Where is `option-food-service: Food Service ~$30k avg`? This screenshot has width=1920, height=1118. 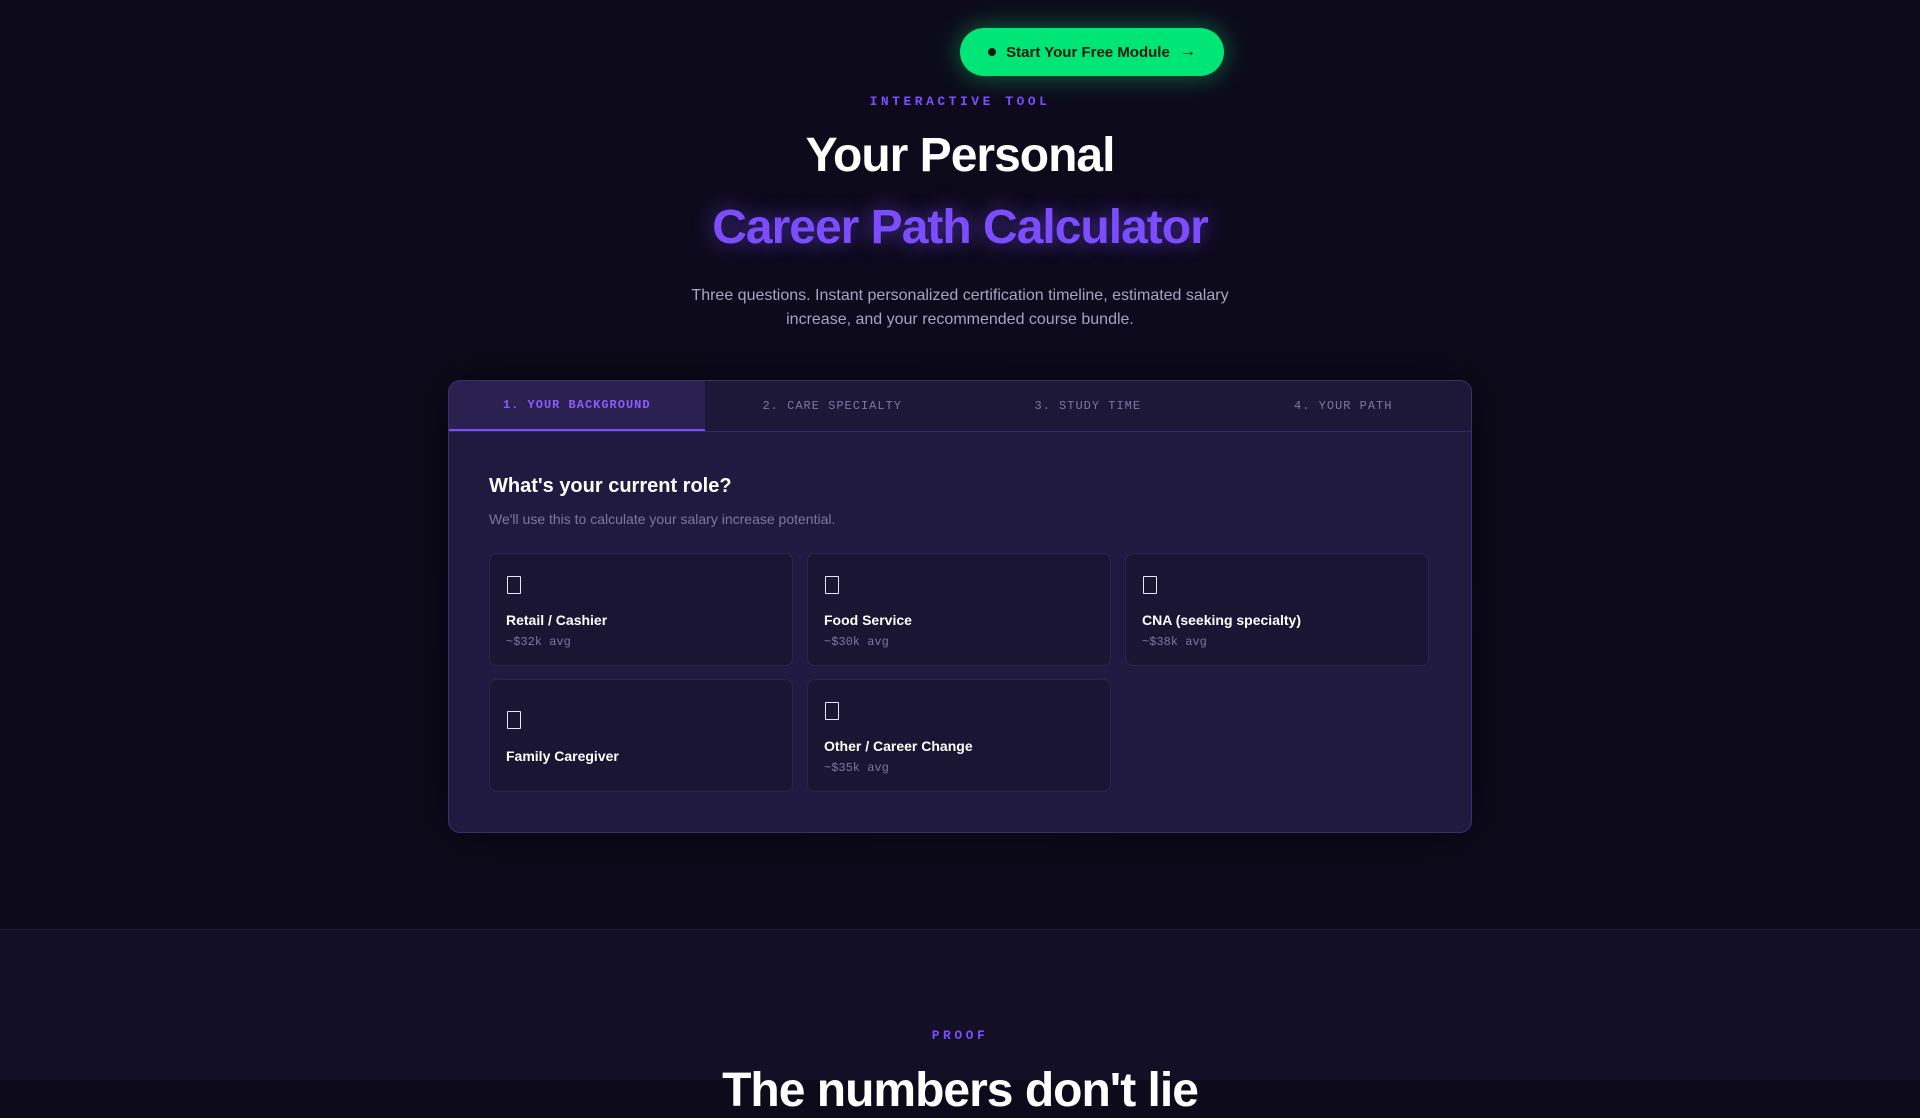
option-food-service: Food Service ~$30k avg is located at coordinates (959, 609).